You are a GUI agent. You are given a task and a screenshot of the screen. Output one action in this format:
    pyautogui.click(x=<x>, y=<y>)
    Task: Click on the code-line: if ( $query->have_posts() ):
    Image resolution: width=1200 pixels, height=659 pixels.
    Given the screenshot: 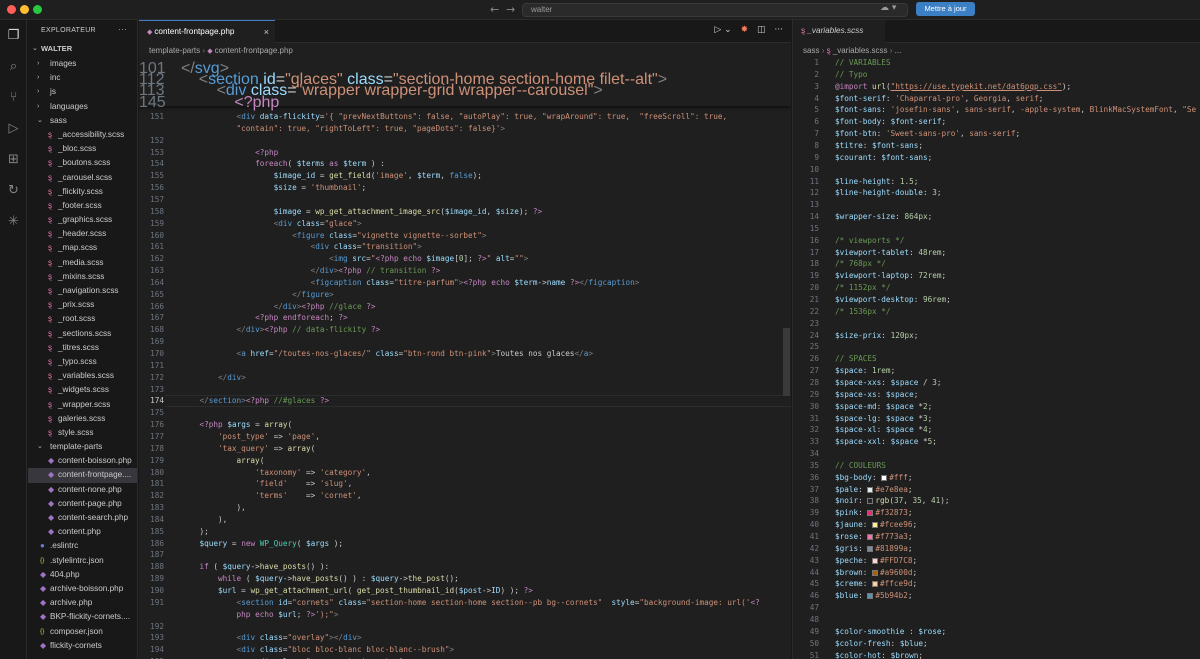 What is the action you would take?
    pyautogui.click(x=255, y=566)
    